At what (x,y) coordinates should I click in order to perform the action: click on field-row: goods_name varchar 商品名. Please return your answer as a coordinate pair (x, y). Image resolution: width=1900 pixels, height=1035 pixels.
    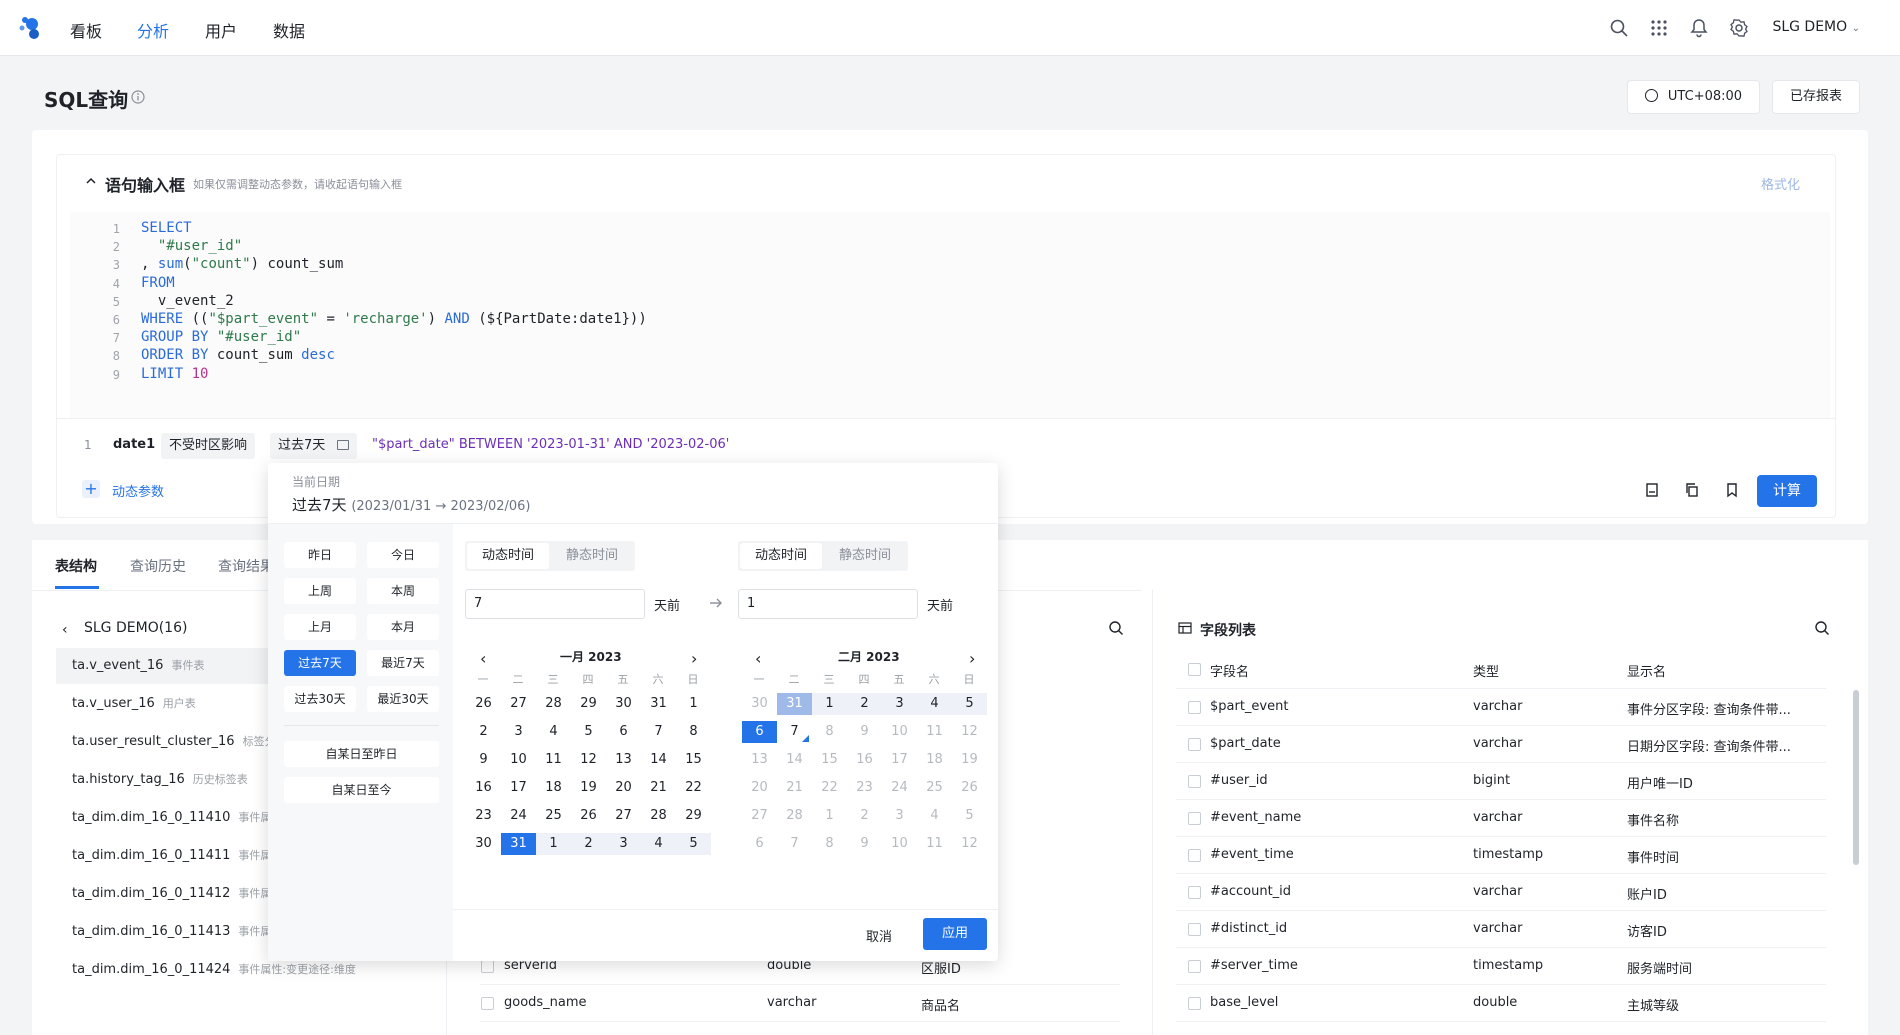
    Looking at the image, I should click on (800, 1003).